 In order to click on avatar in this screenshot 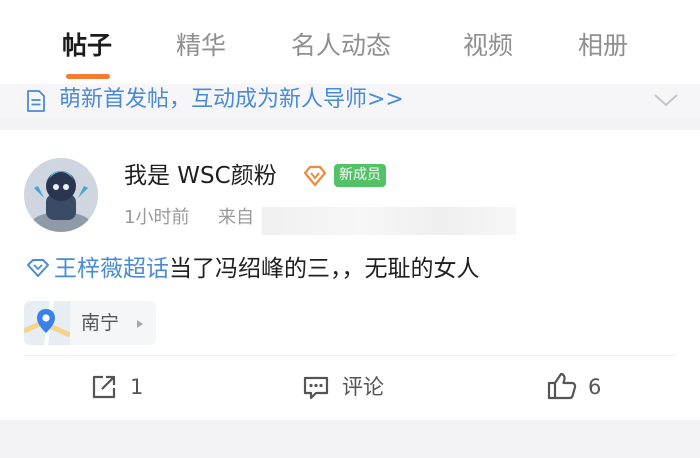, I will do `click(61, 195)`.